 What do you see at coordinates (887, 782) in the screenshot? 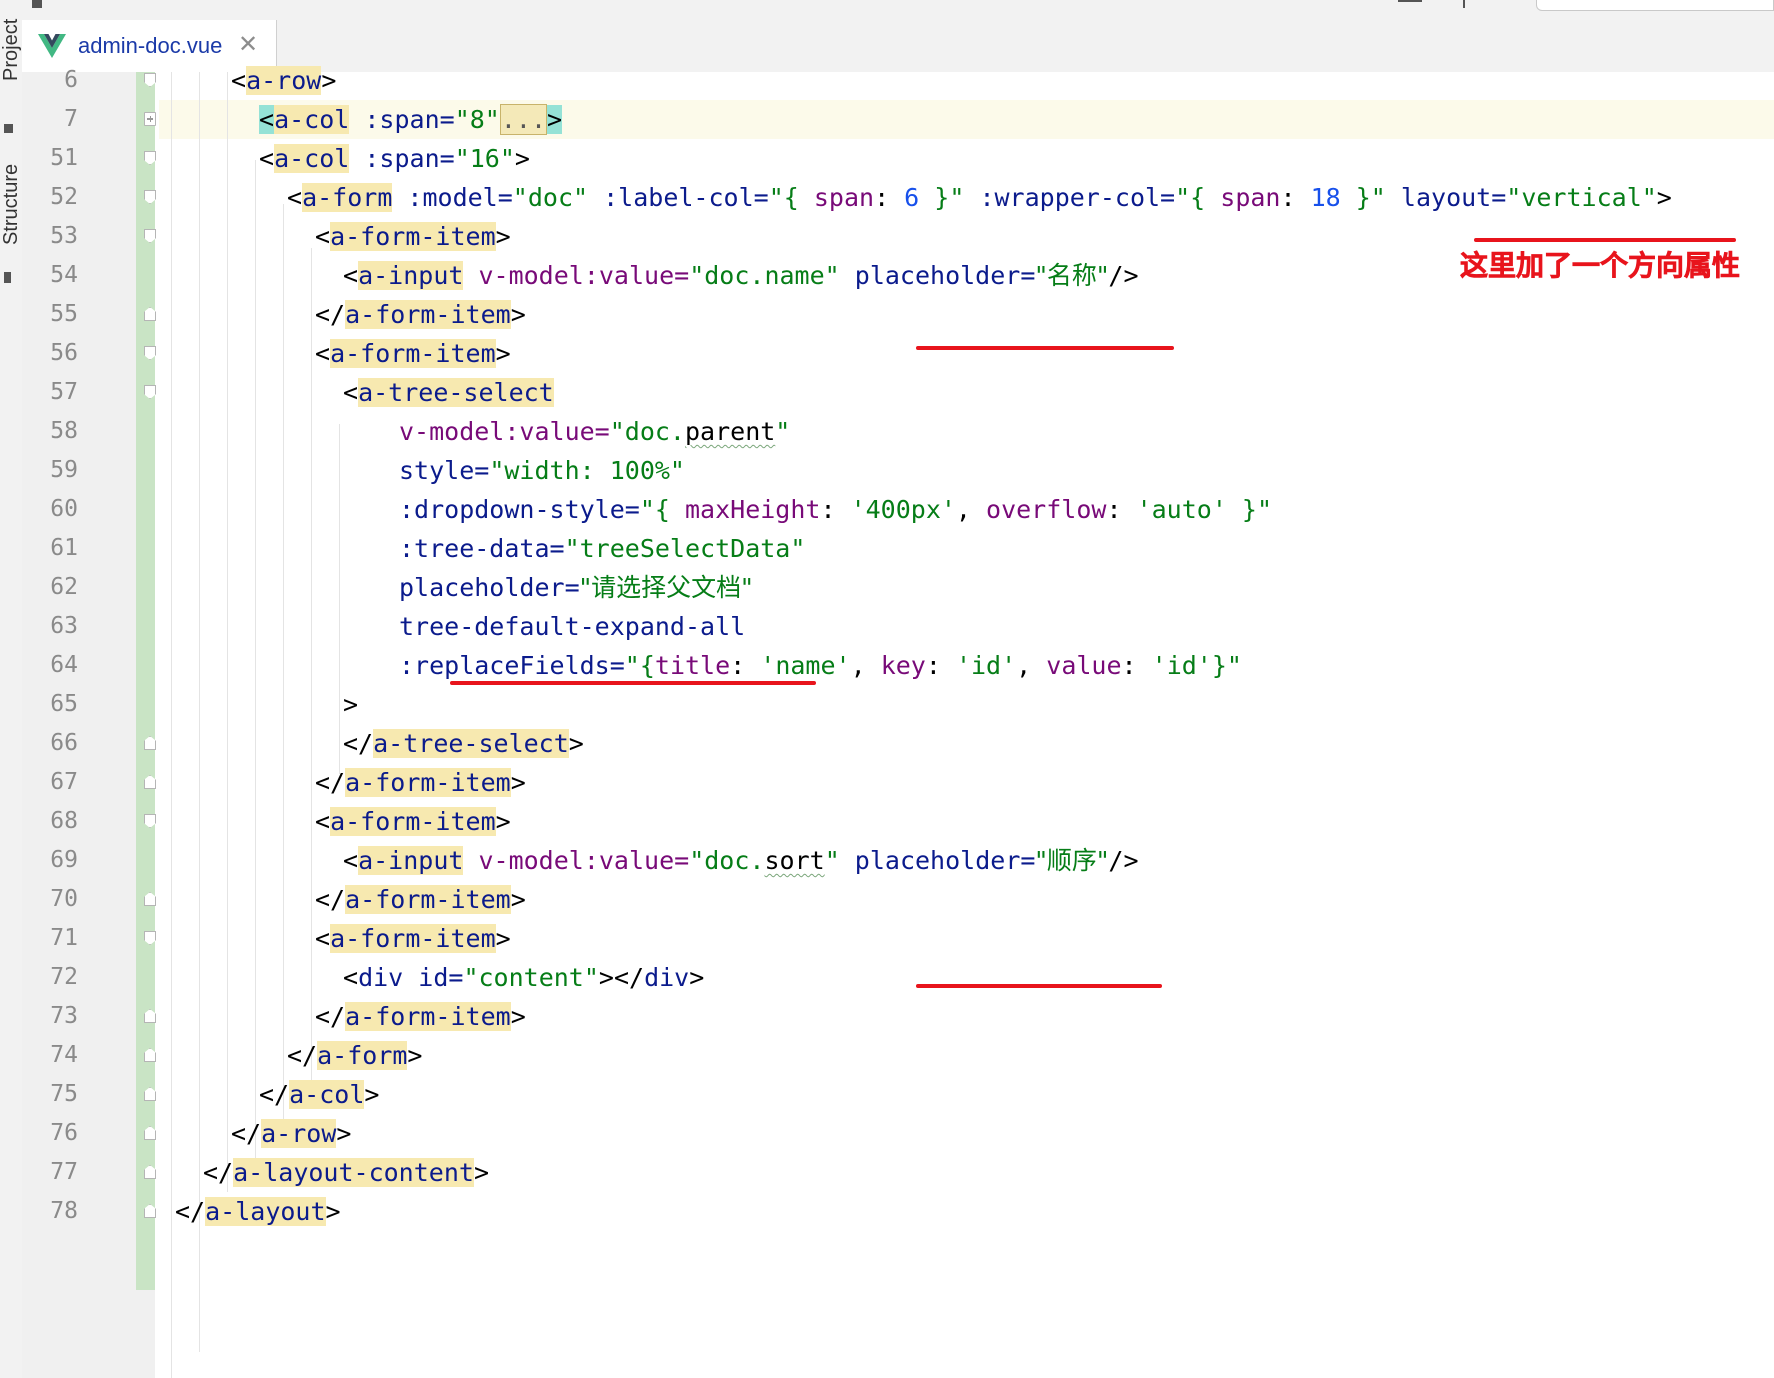
I see `code-line: 67 </a-form-item>` at bounding box center [887, 782].